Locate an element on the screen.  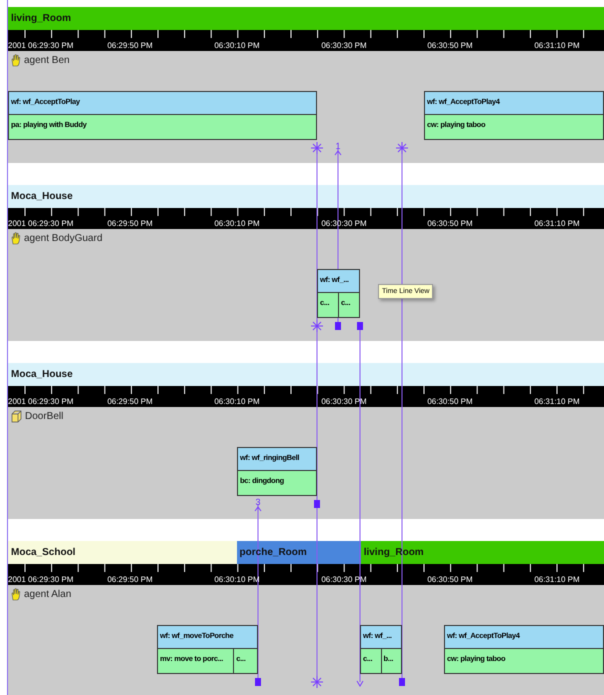
cube-icon is located at coordinates (16, 416).